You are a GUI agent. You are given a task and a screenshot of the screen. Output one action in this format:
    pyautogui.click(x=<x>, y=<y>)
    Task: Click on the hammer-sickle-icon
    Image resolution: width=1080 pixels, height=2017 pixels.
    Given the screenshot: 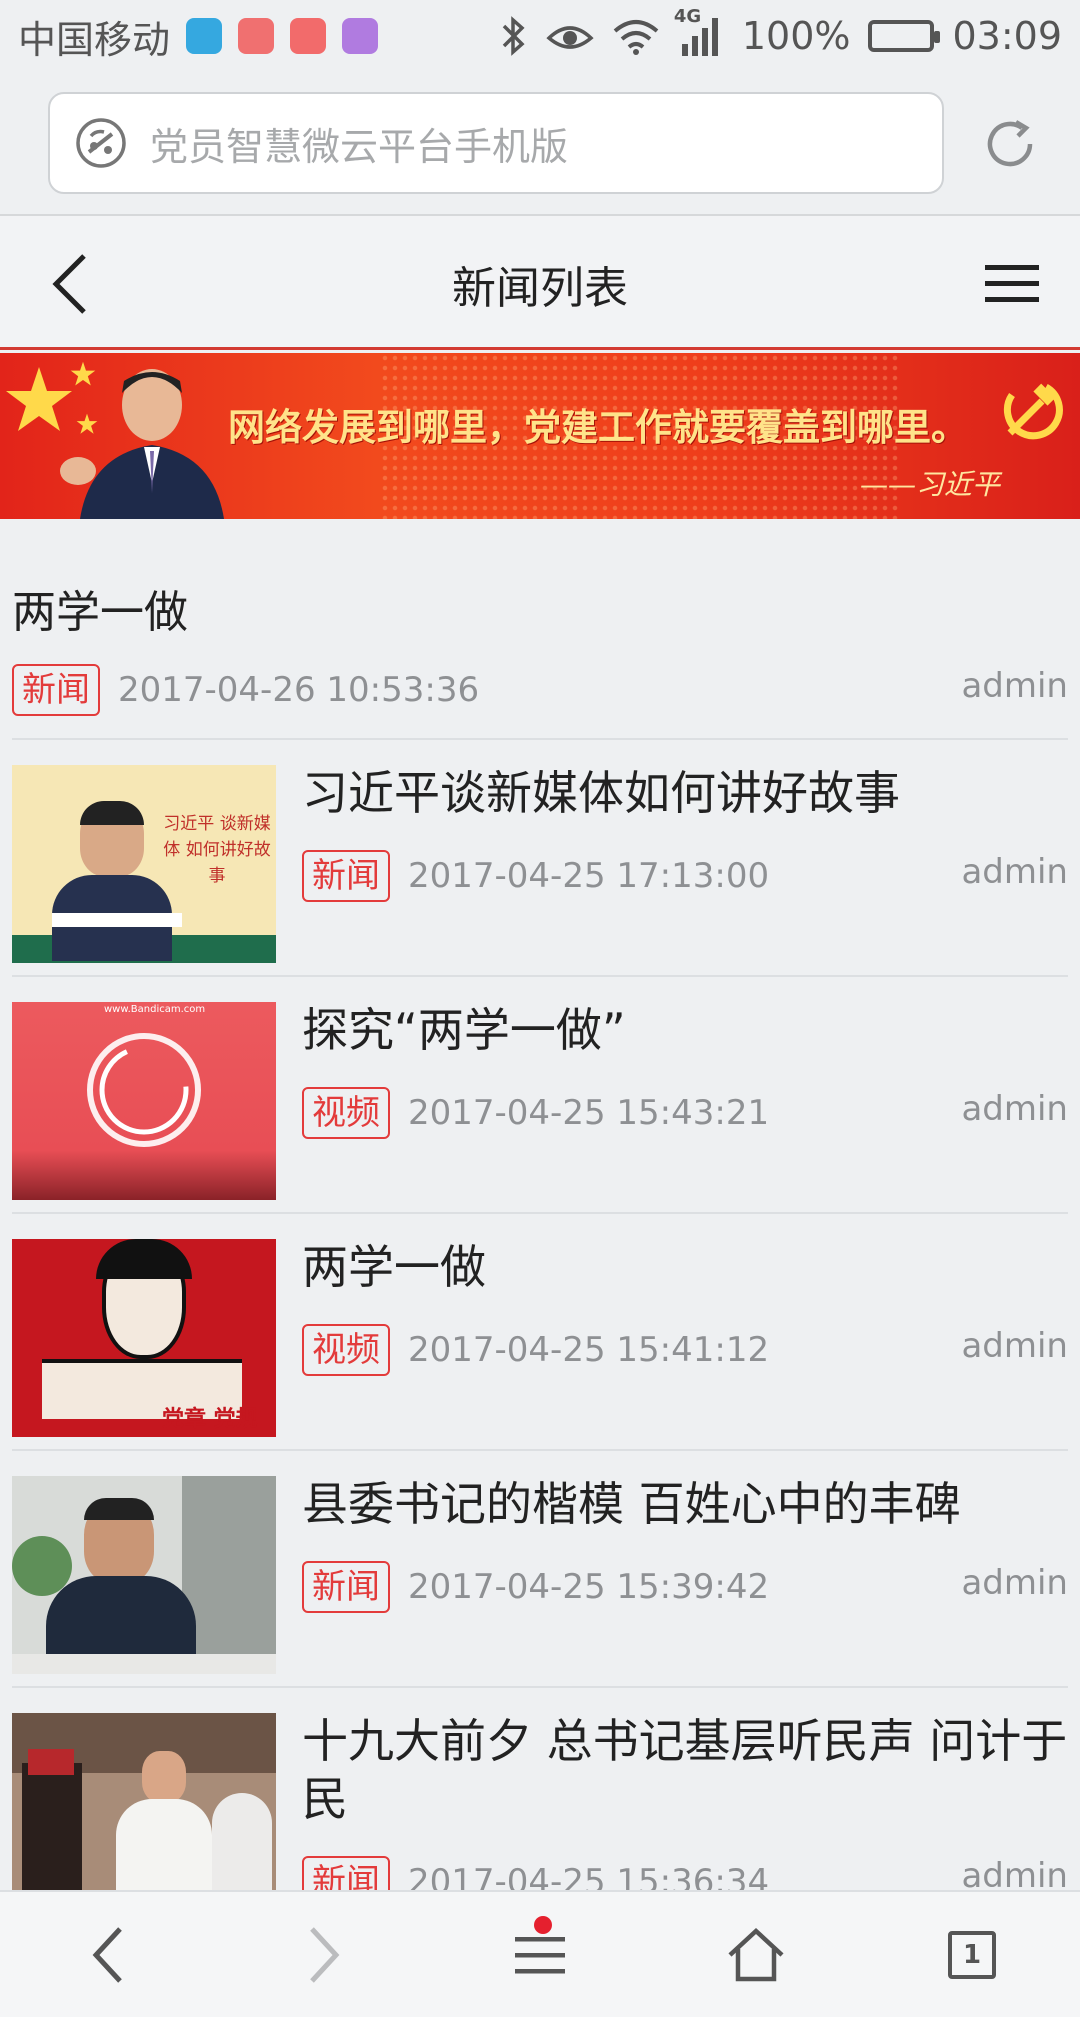 What is the action you would take?
    pyautogui.click(x=1033, y=411)
    